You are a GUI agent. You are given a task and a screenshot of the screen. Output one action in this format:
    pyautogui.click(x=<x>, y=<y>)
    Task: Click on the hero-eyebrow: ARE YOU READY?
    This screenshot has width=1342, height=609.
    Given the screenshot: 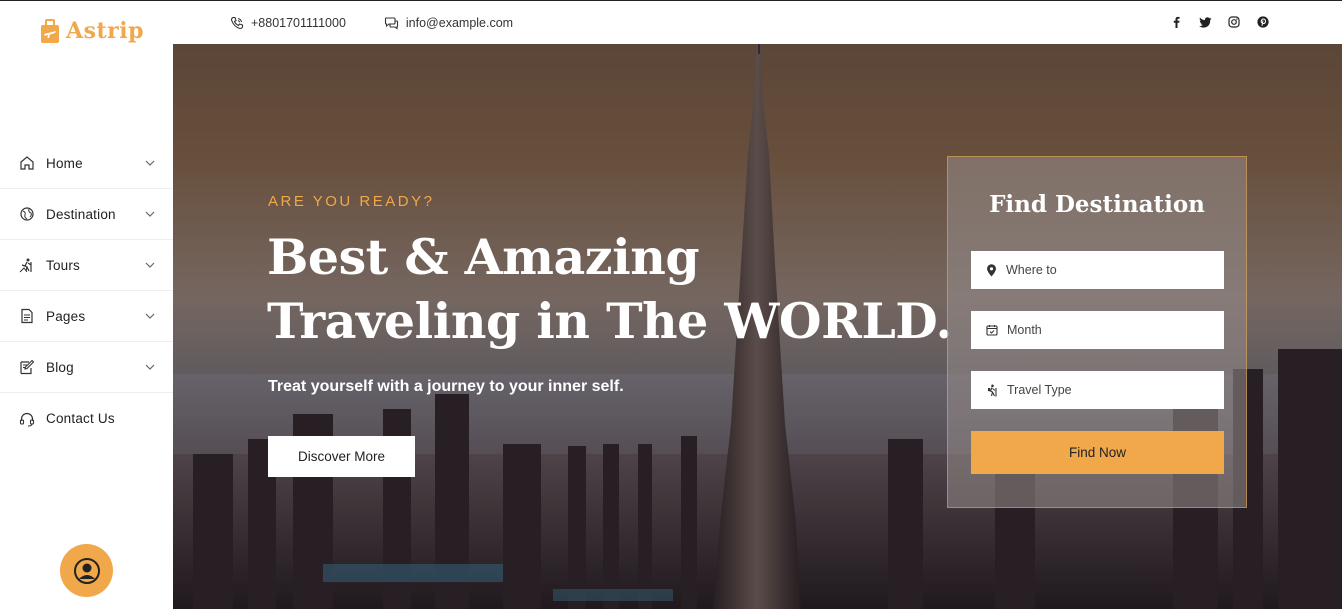 What is the action you would take?
    pyautogui.click(x=351, y=201)
    